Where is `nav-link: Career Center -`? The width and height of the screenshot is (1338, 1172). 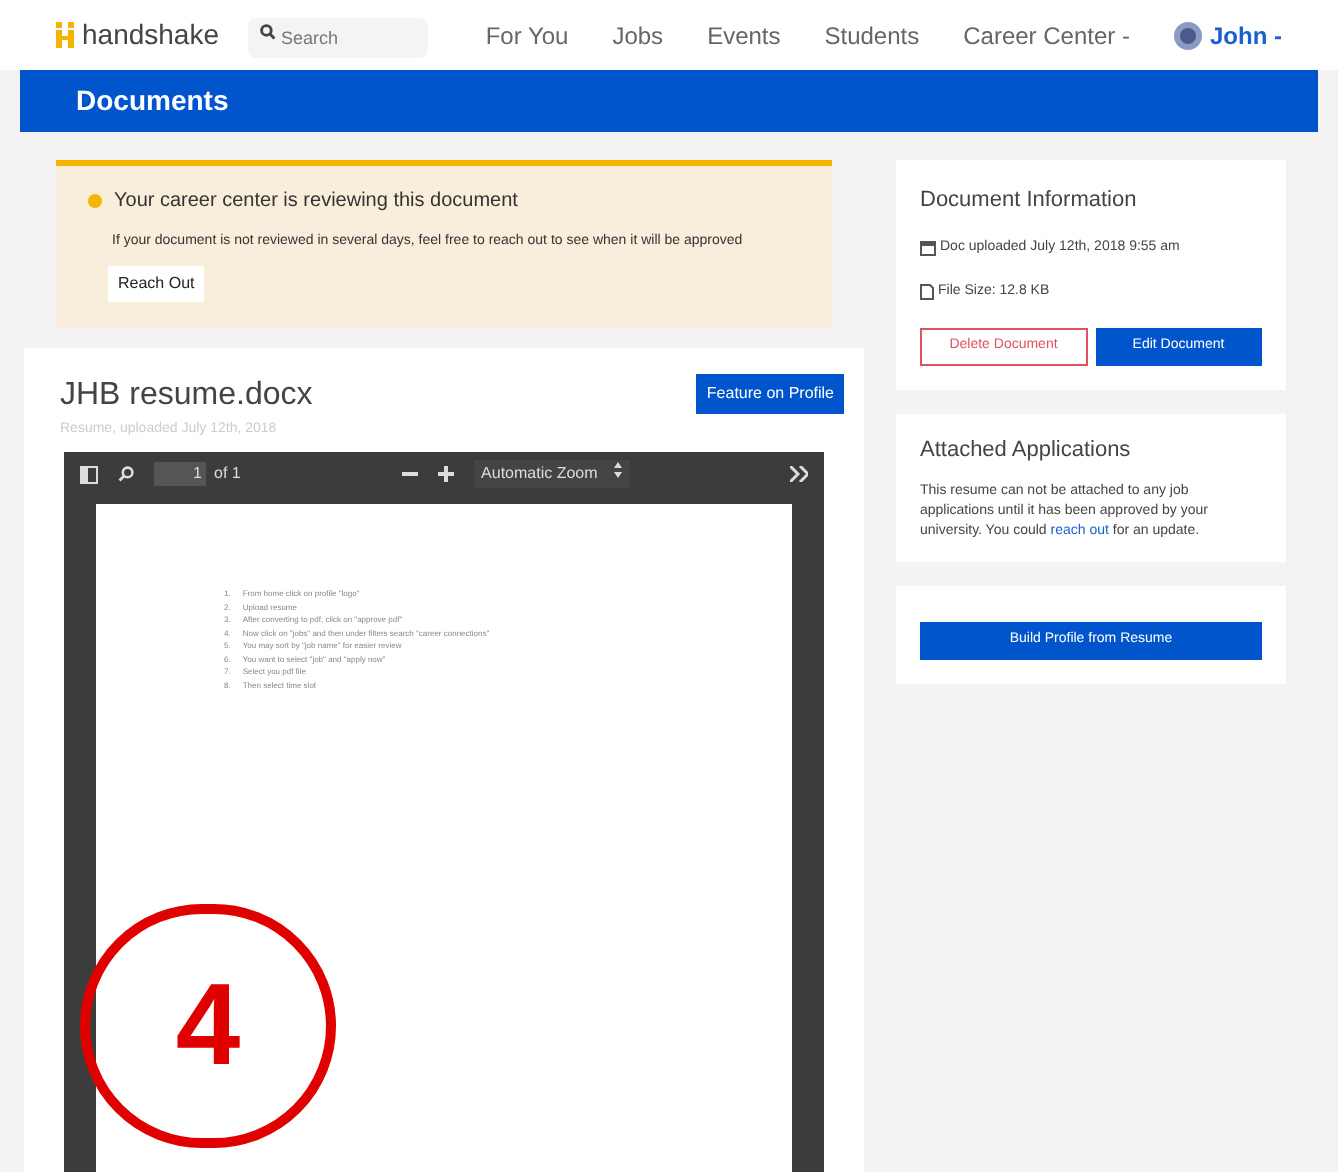
nav-link: Career Center - is located at coordinates (1046, 35).